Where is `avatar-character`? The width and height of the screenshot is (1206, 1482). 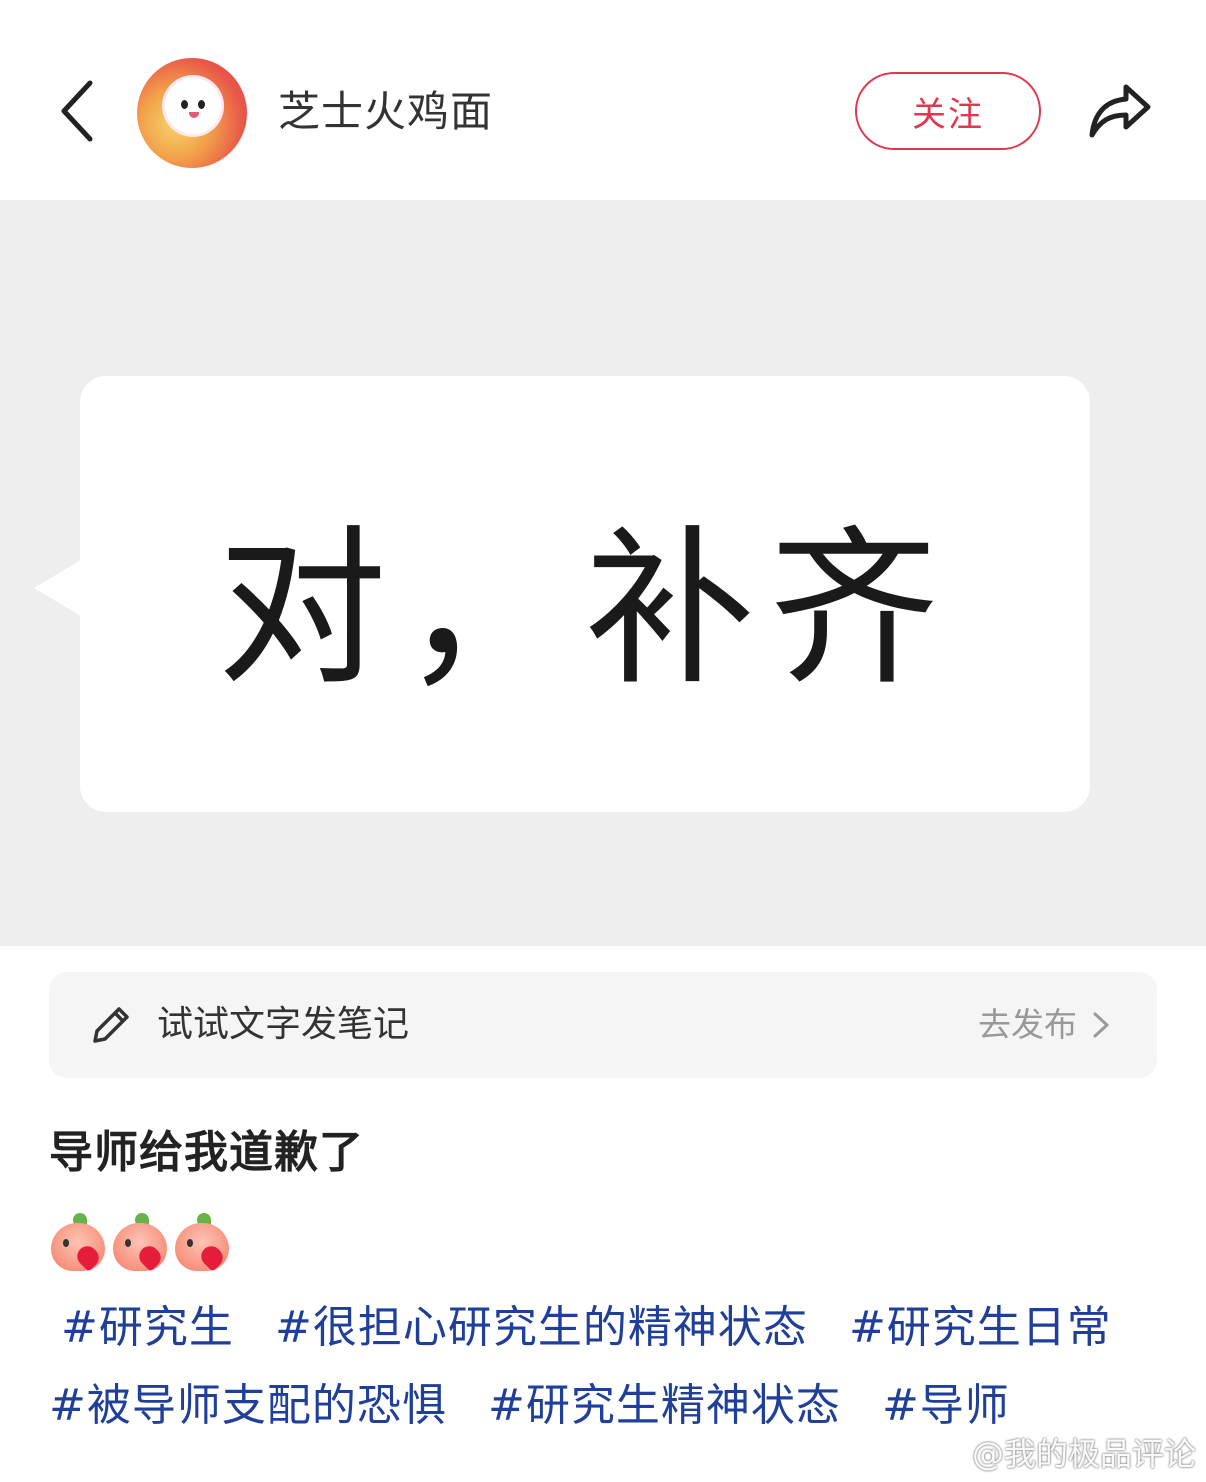 avatar-character is located at coordinates (193, 106).